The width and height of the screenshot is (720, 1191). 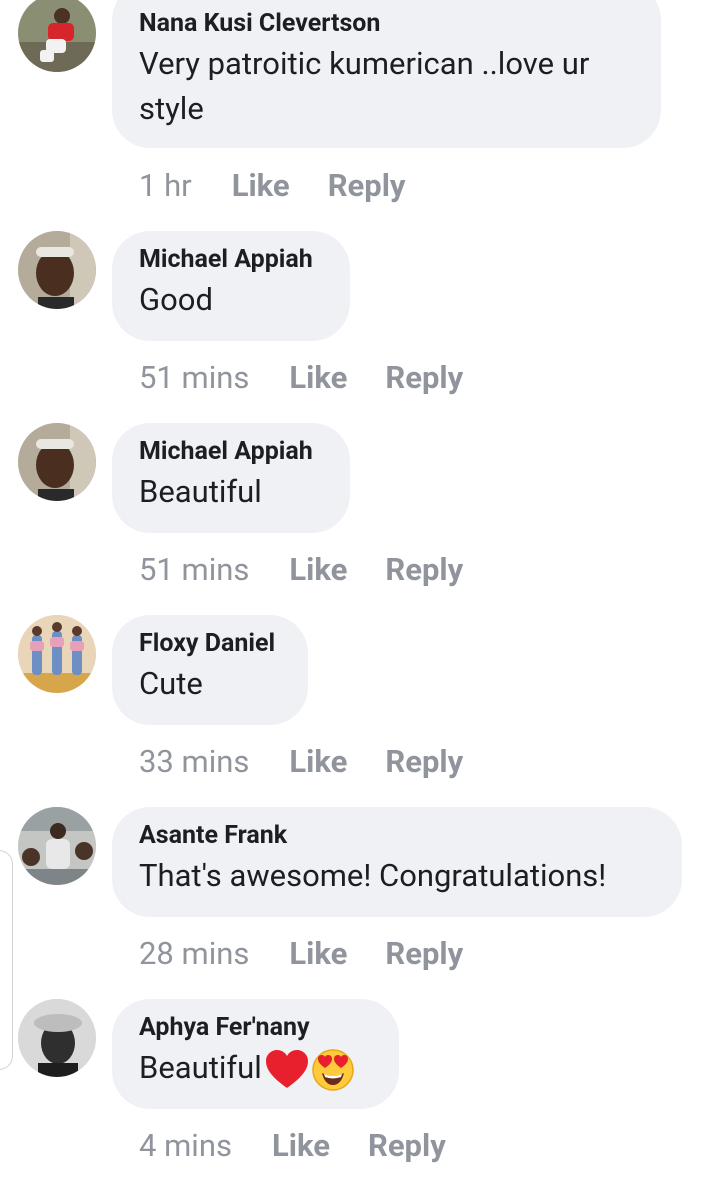 What do you see at coordinates (373, 875) in the screenshot?
I see `comment-text: That's awesome! Congratulations!` at bounding box center [373, 875].